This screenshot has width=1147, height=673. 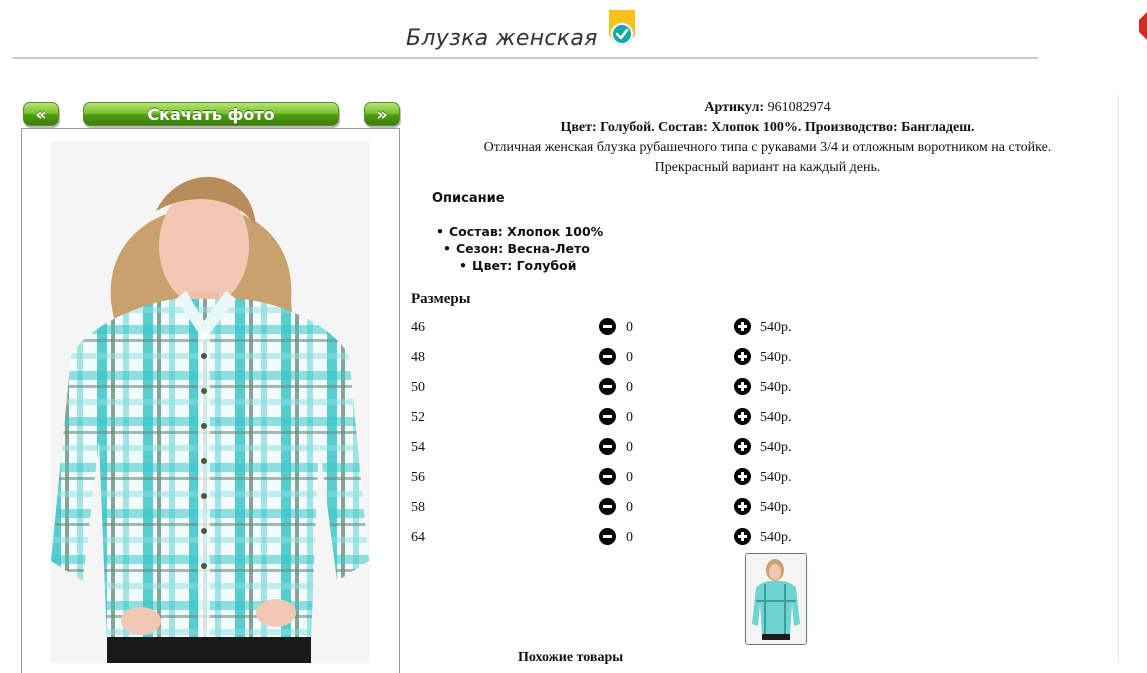 I want to click on size-value: 50, so click(x=418, y=387).